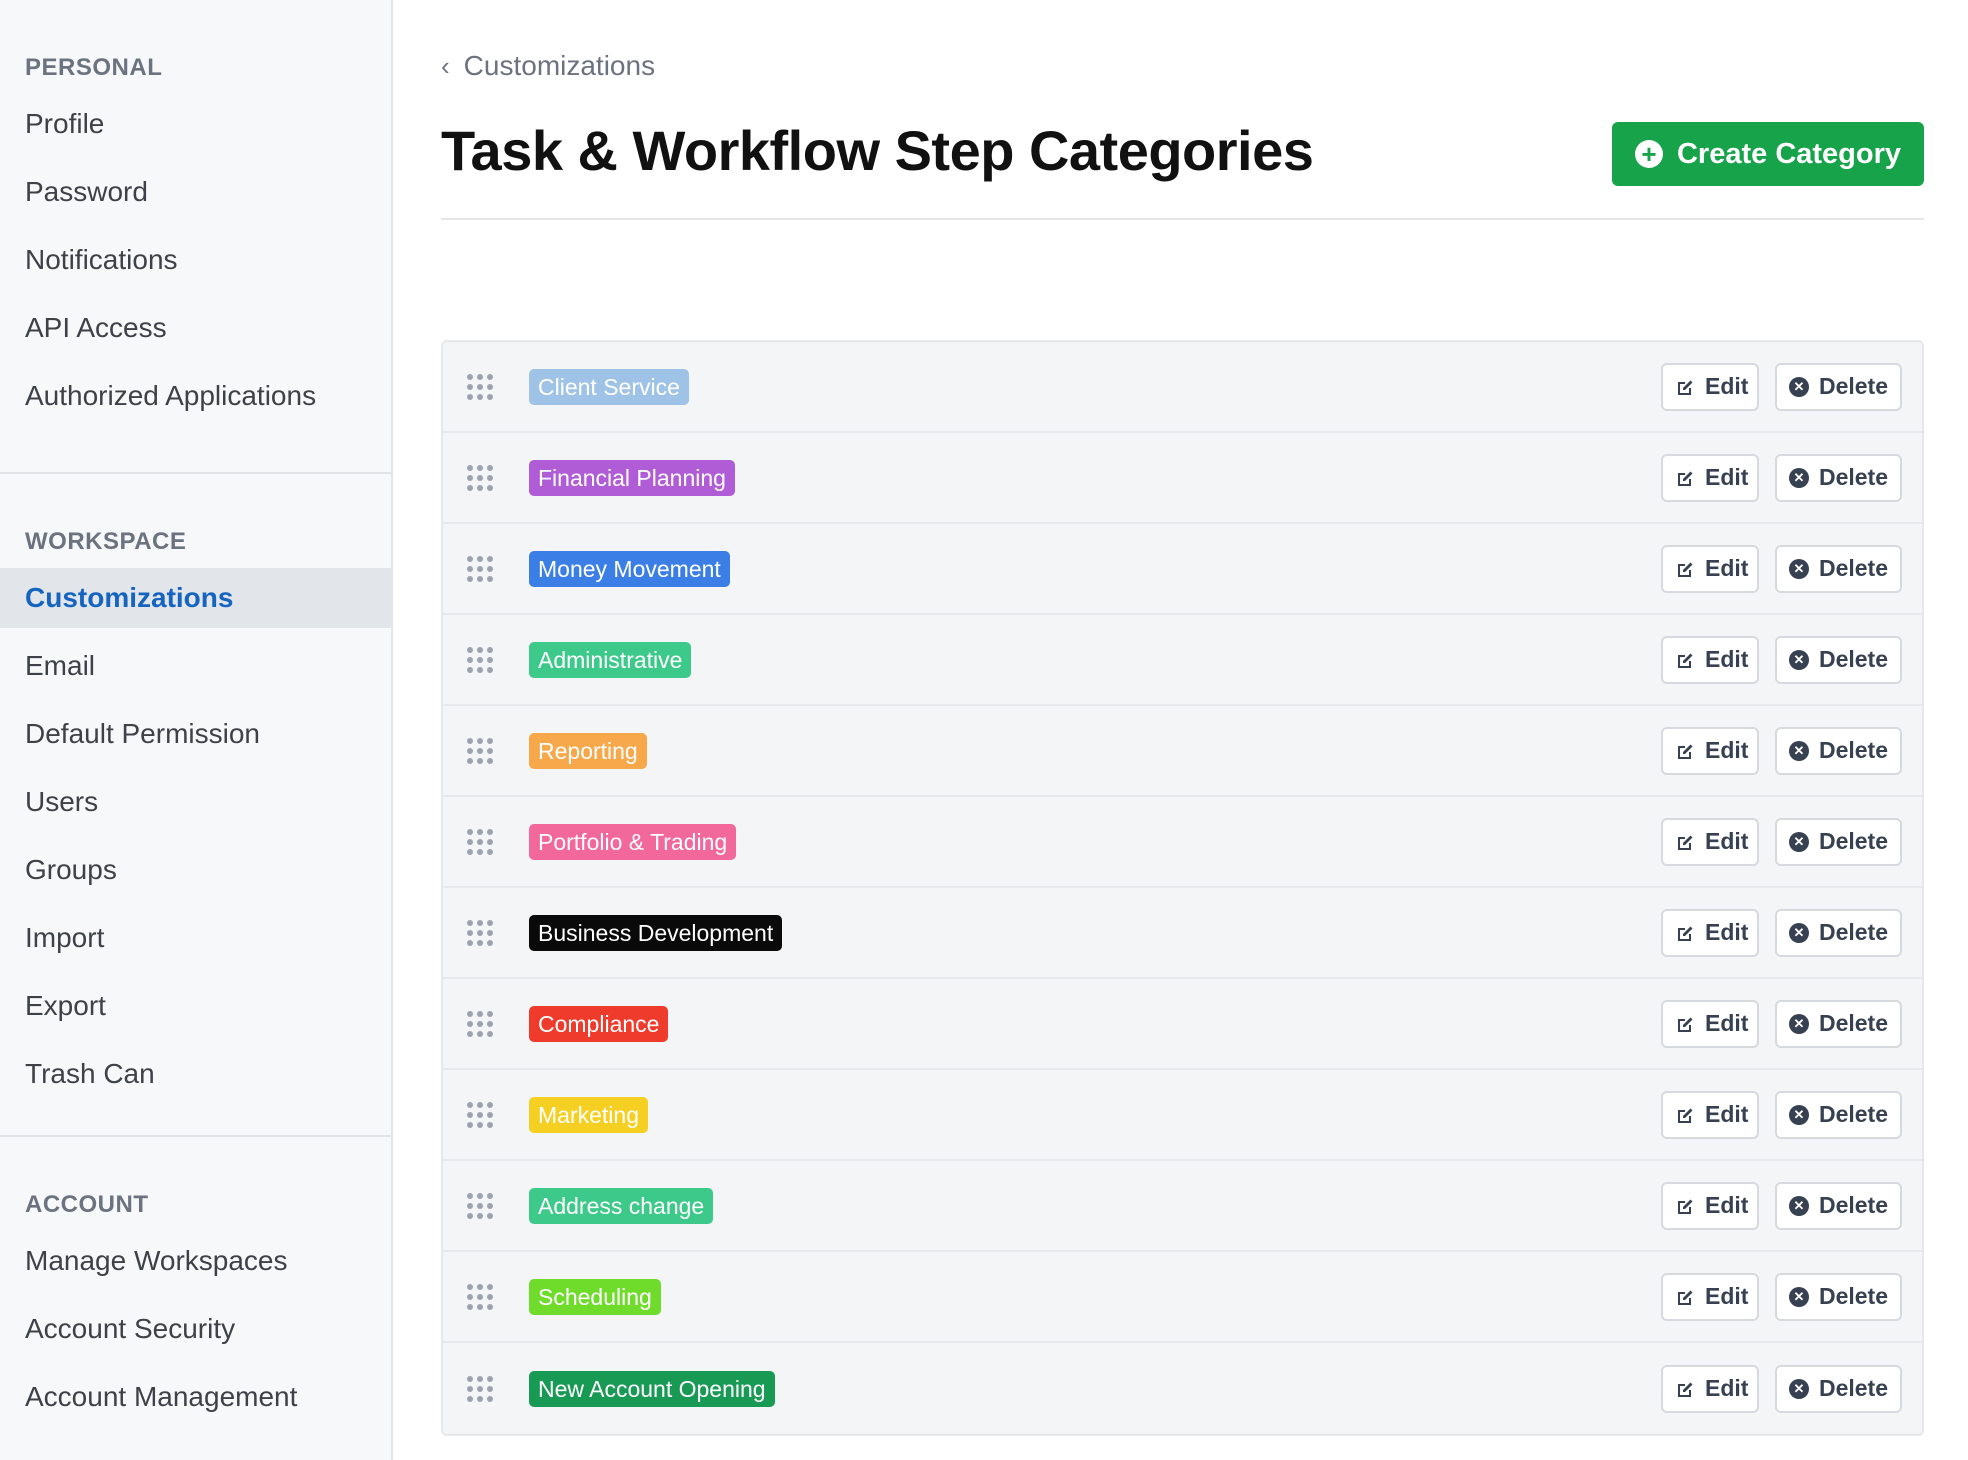 The image size is (1968, 1460). What do you see at coordinates (195, 1261) in the screenshot?
I see `sidebar-item-manage-workspaces: Manage Workspaces` at bounding box center [195, 1261].